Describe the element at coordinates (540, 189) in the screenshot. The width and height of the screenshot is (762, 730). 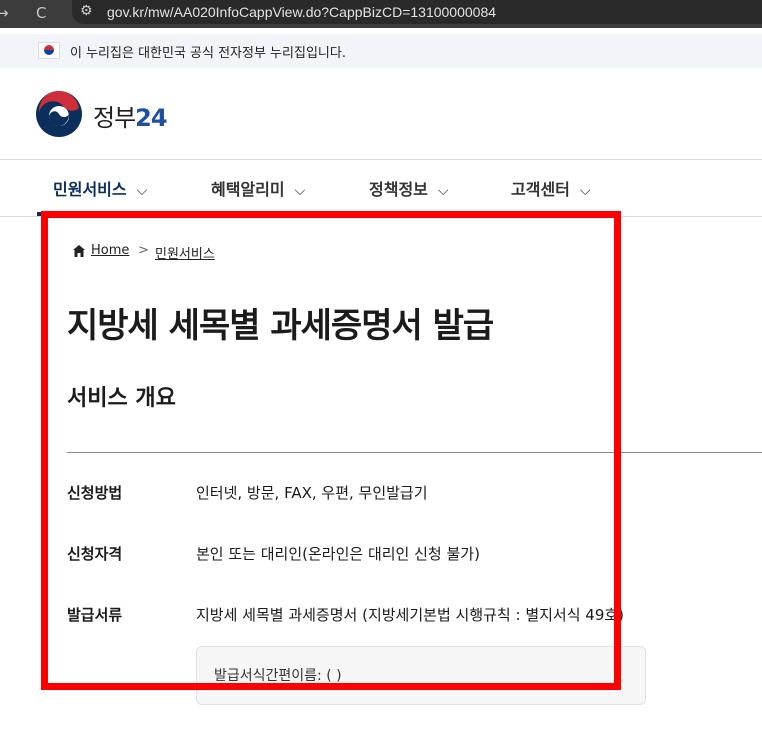
I see `menu-label: 고객센터` at that location.